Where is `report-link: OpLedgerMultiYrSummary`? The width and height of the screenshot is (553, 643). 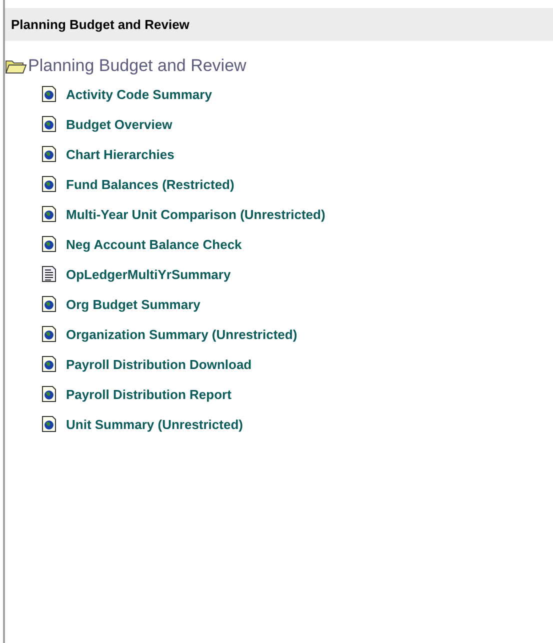
report-link: OpLedgerMultiYrSummary is located at coordinates (148, 274).